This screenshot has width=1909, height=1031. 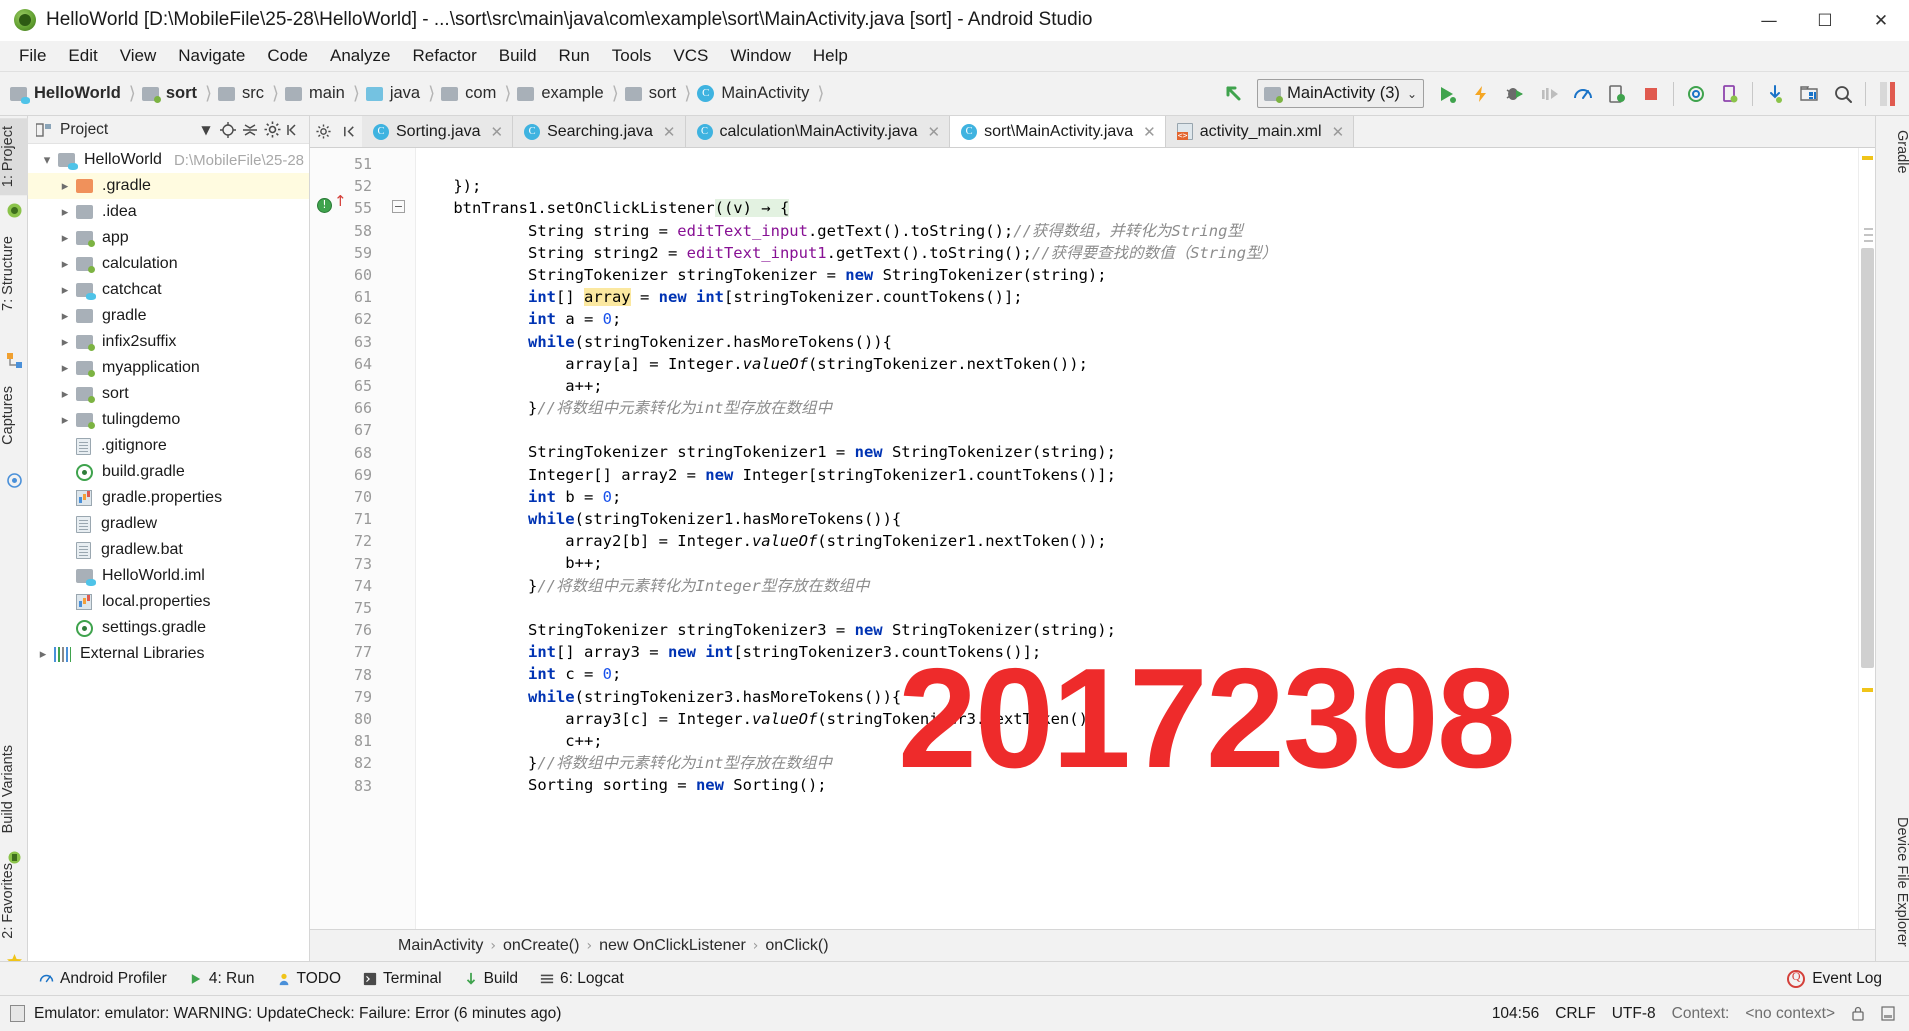 What do you see at coordinates (1575, 1014) in the screenshot?
I see `line-separator: CRLF` at bounding box center [1575, 1014].